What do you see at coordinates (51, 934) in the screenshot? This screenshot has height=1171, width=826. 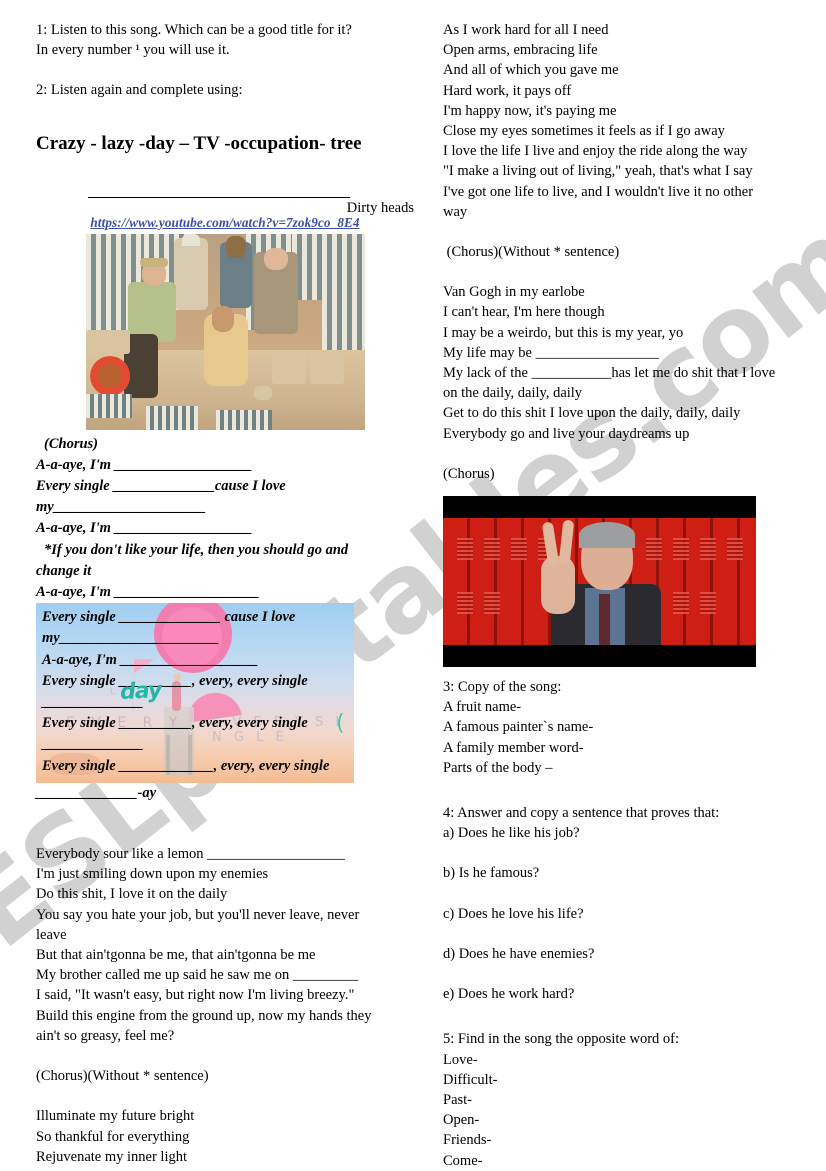 I see `verse2-line-5: leave` at bounding box center [51, 934].